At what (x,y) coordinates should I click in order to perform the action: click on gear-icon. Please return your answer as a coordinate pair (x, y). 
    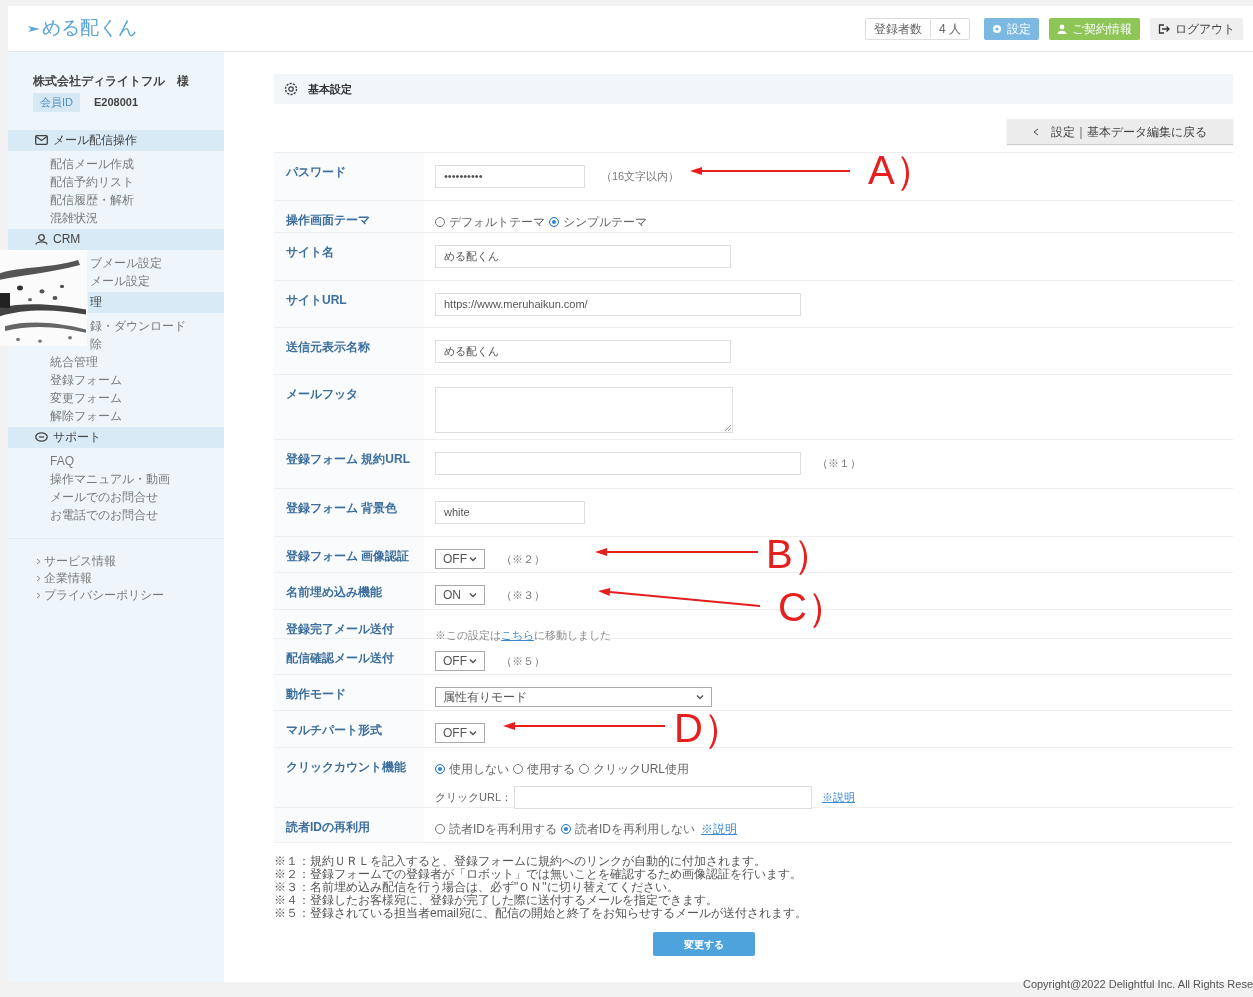
    Looking at the image, I should click on (997, 28).